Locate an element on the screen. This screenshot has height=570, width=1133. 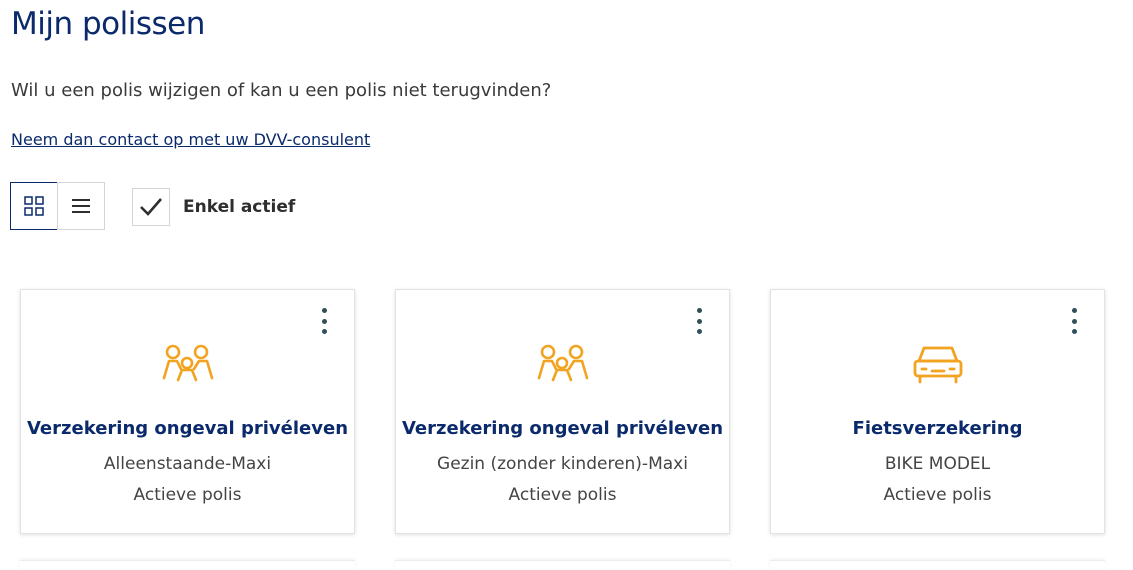
policy-subtitle: Gezin (zonder kinderen)-Maxi is located at coordinates (562, 464).